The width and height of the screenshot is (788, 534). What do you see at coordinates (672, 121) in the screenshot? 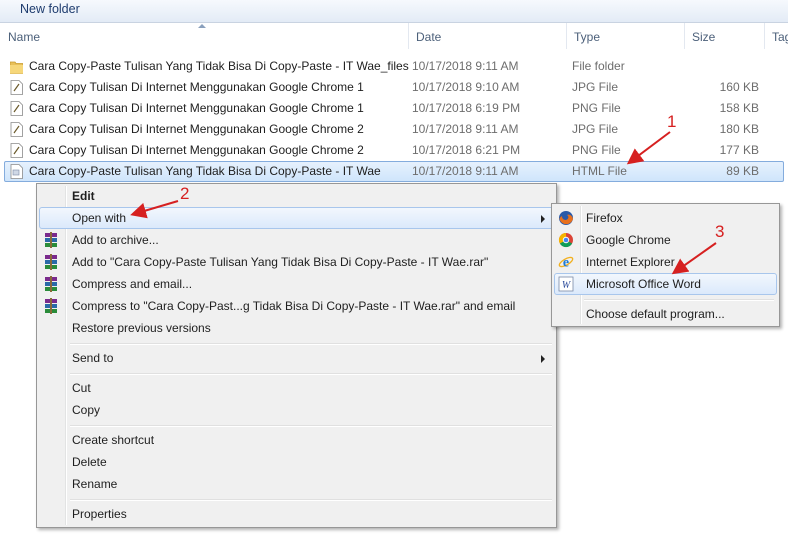
I see `annotation-number-1: 1` at bounding box center [672, 121].